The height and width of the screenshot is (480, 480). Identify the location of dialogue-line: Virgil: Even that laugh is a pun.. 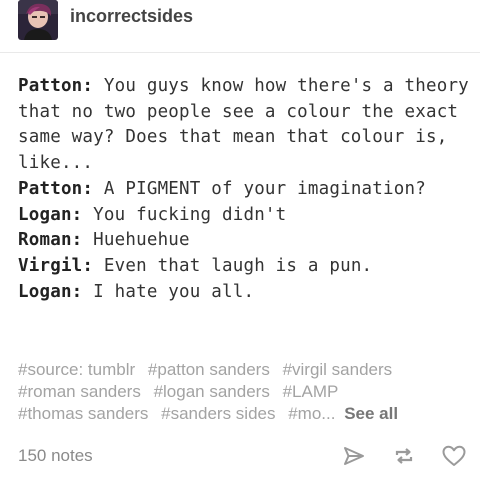
(245, 267).